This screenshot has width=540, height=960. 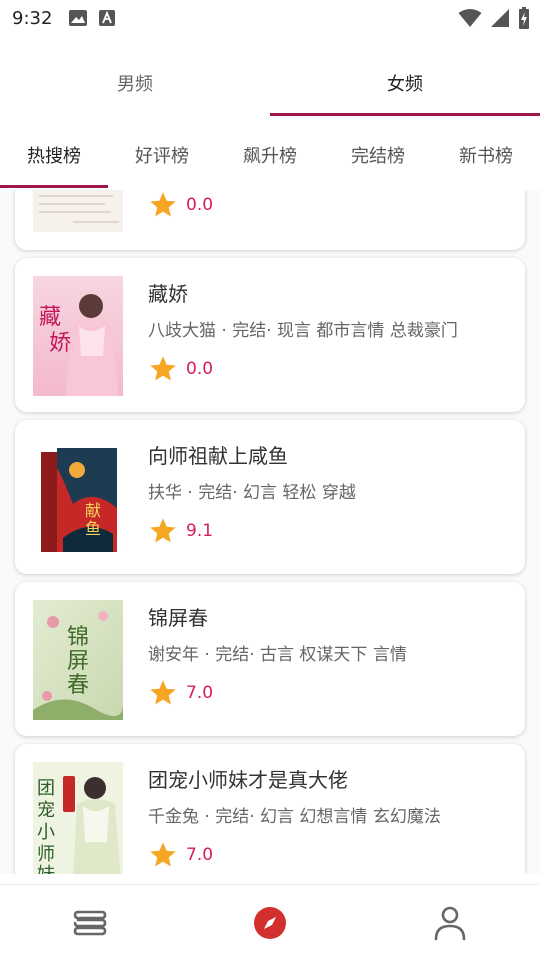 I want to click on signal-icon, so click(x=500, y=18).